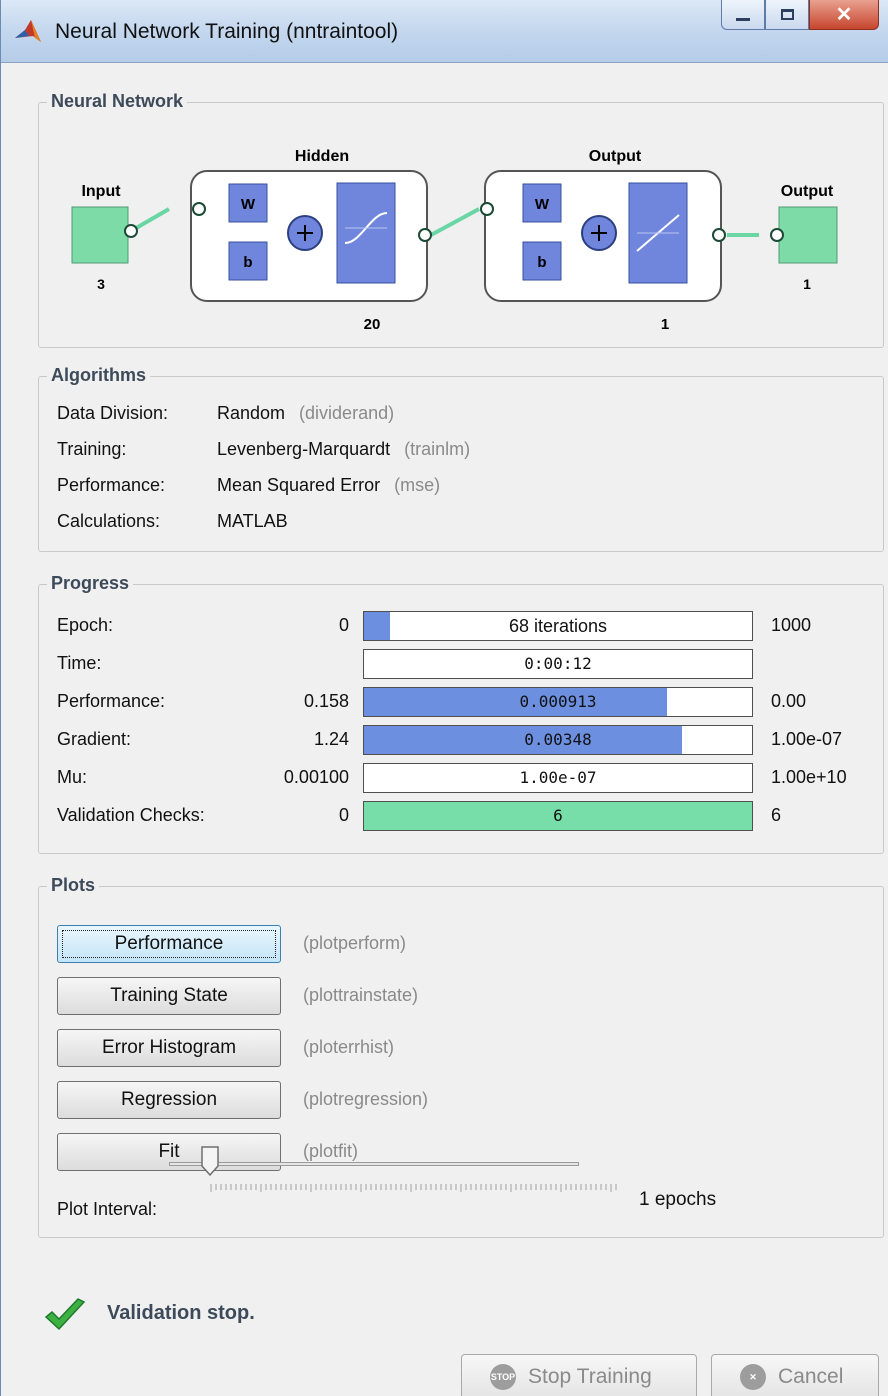 Image resolution: width=888 pixels, height=1396 pixels. I want to click on algorithm-value-text: Mean Squared Error, so click(299, 485).